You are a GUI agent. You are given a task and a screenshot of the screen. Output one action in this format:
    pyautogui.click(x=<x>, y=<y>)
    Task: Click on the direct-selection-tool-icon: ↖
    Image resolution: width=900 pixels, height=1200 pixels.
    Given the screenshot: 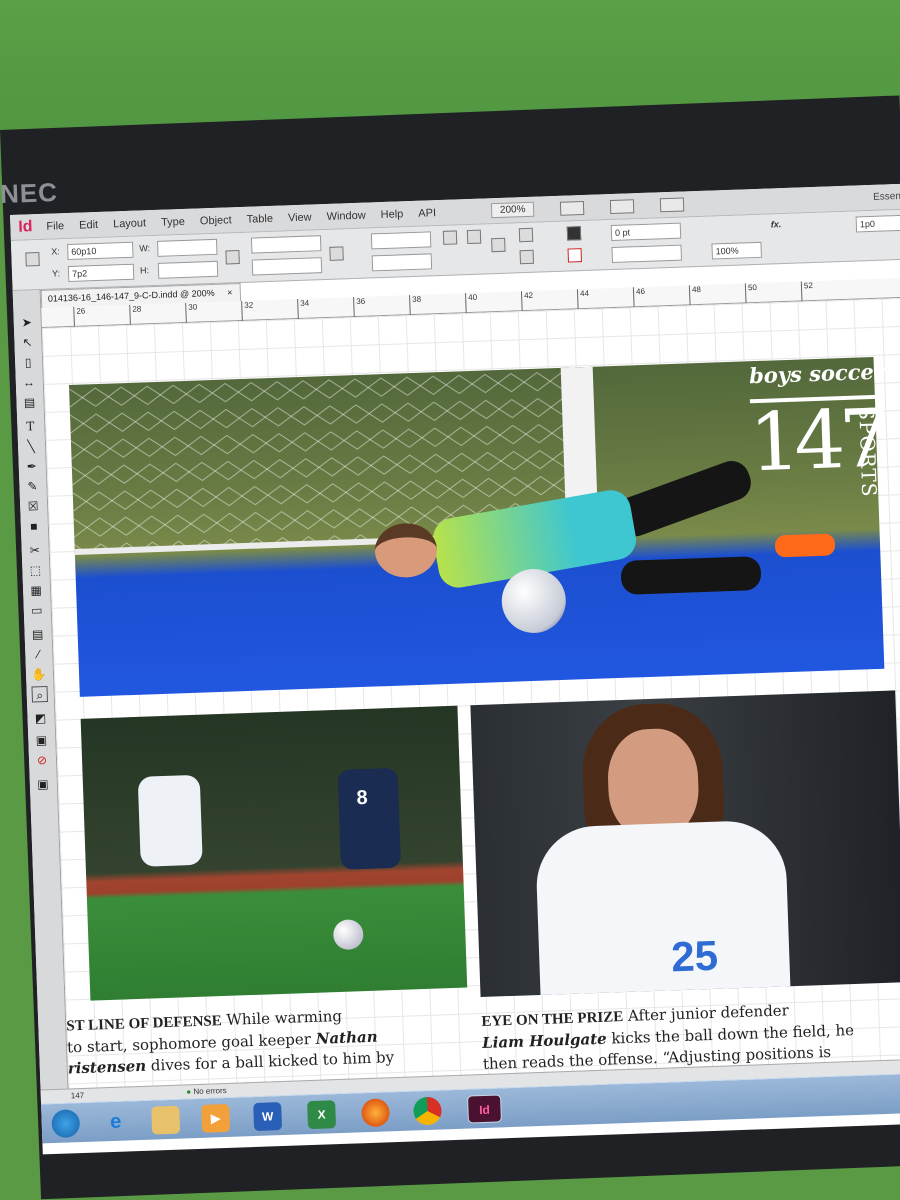 What is the action you would take?
    pyautogui.click(x=27, y=342)
    